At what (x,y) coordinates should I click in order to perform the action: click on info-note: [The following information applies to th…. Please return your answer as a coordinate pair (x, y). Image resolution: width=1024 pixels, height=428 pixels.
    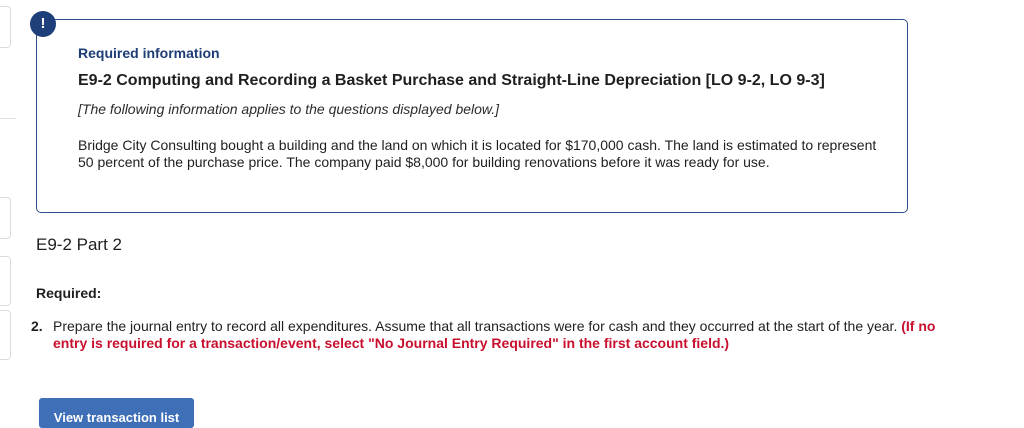
    Looking at the image, I should click on (289, 109).